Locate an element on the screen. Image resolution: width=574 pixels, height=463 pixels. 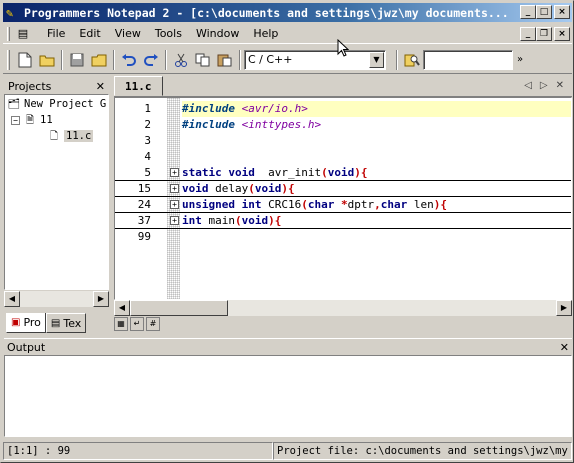
menu-window: Window is located at coordinates (217, 33).